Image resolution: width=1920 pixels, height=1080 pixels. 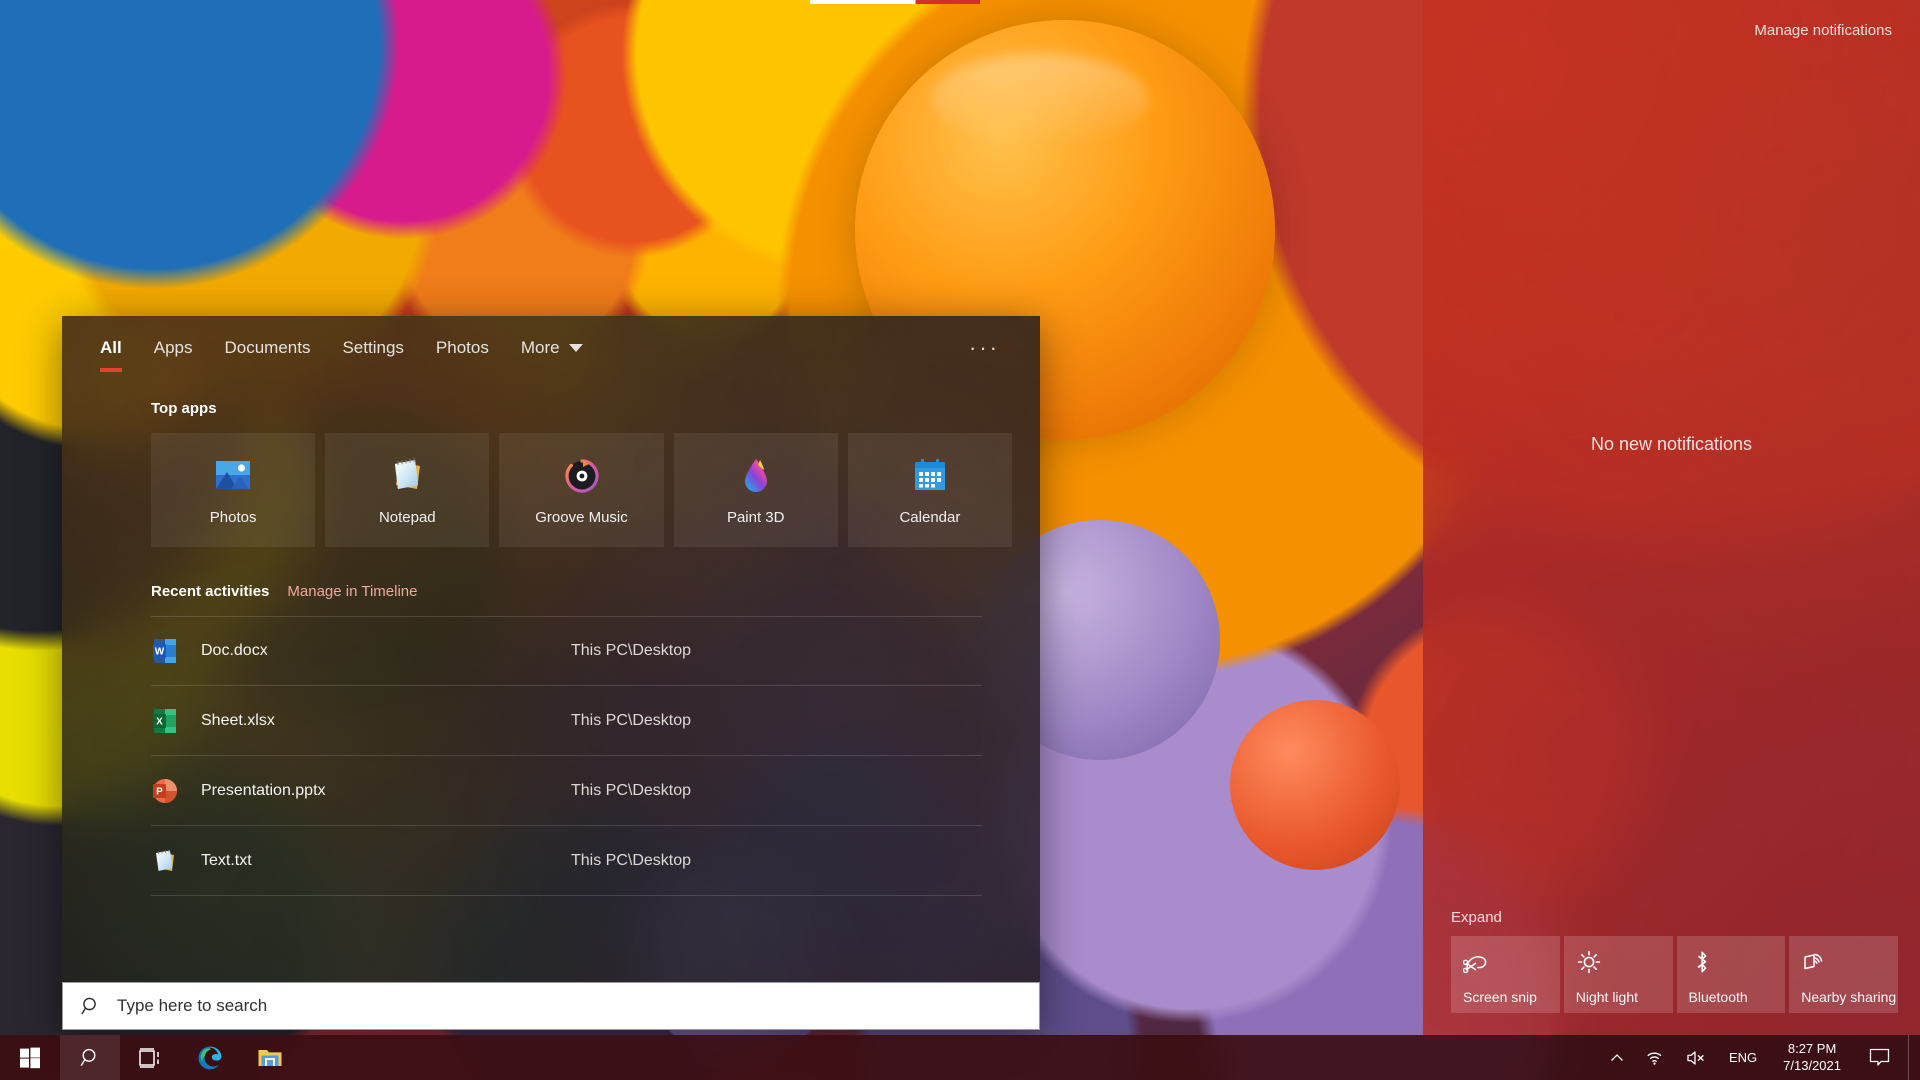 I want to click on ellipsis-icon: ···, so click(x=984, y=347).